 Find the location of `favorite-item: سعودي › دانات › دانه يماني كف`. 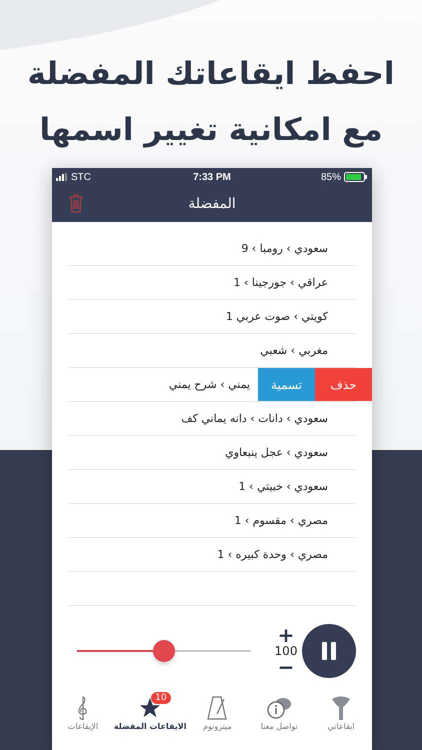

favorite-item: سعودي › دانات › دانه يماني كف is located at coordinates (268, 418).